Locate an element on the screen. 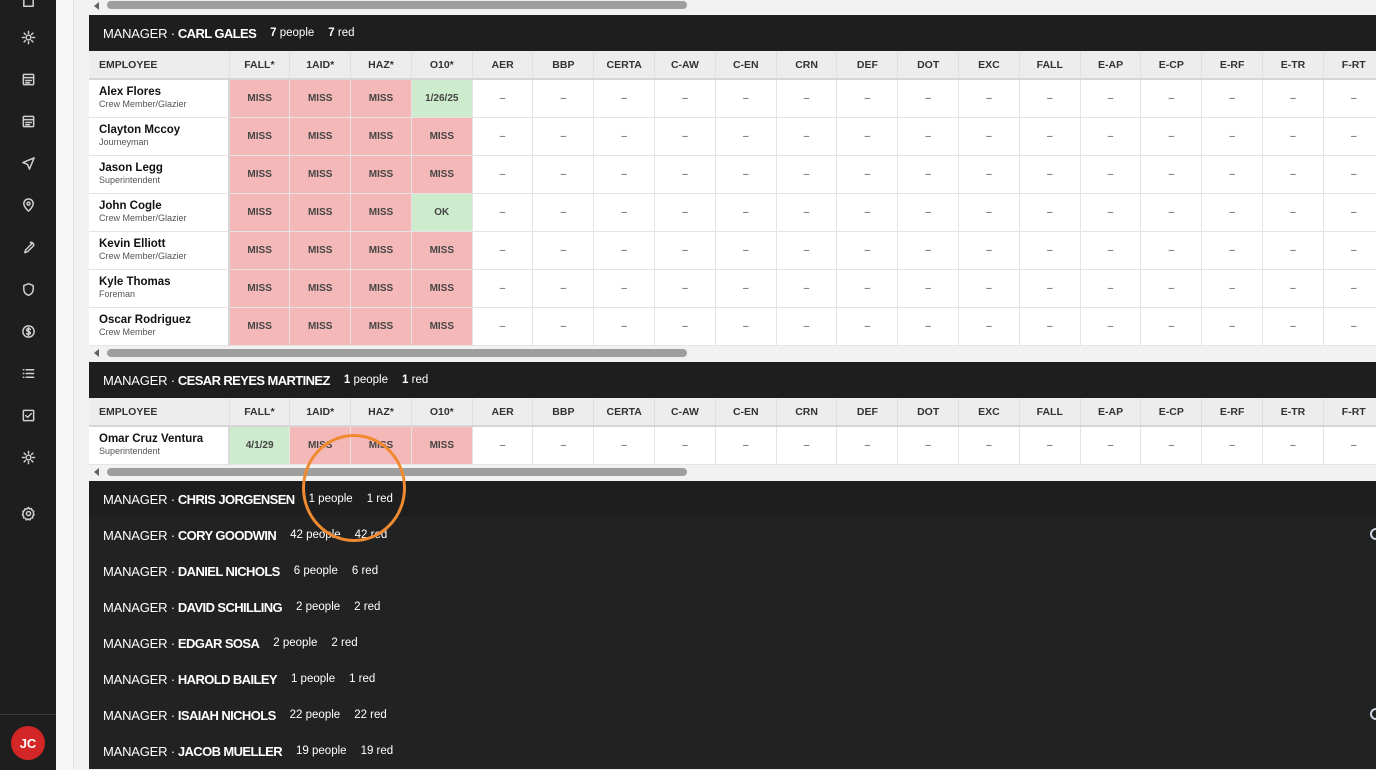 Image resolution: width=1376 pixels, height=770 pixels. manager-group-header-collapsed: MANAGER · EDGAR SOSA 2 people 2 red is located at coordinates (732, 643).